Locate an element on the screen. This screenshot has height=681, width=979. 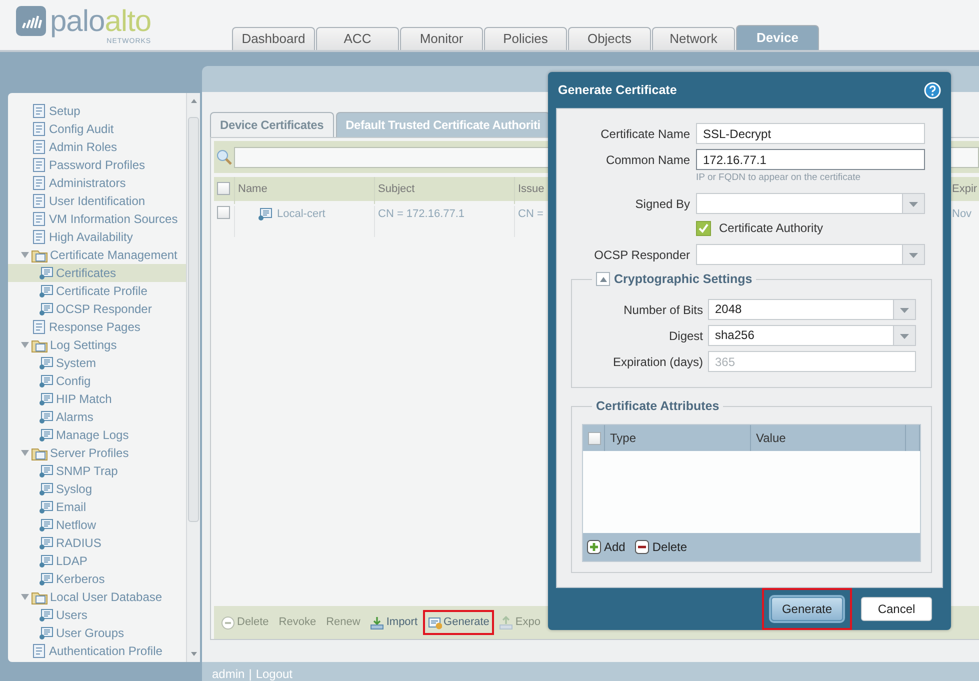
toolbar-button: Generate is located at coordinates (459, 622).